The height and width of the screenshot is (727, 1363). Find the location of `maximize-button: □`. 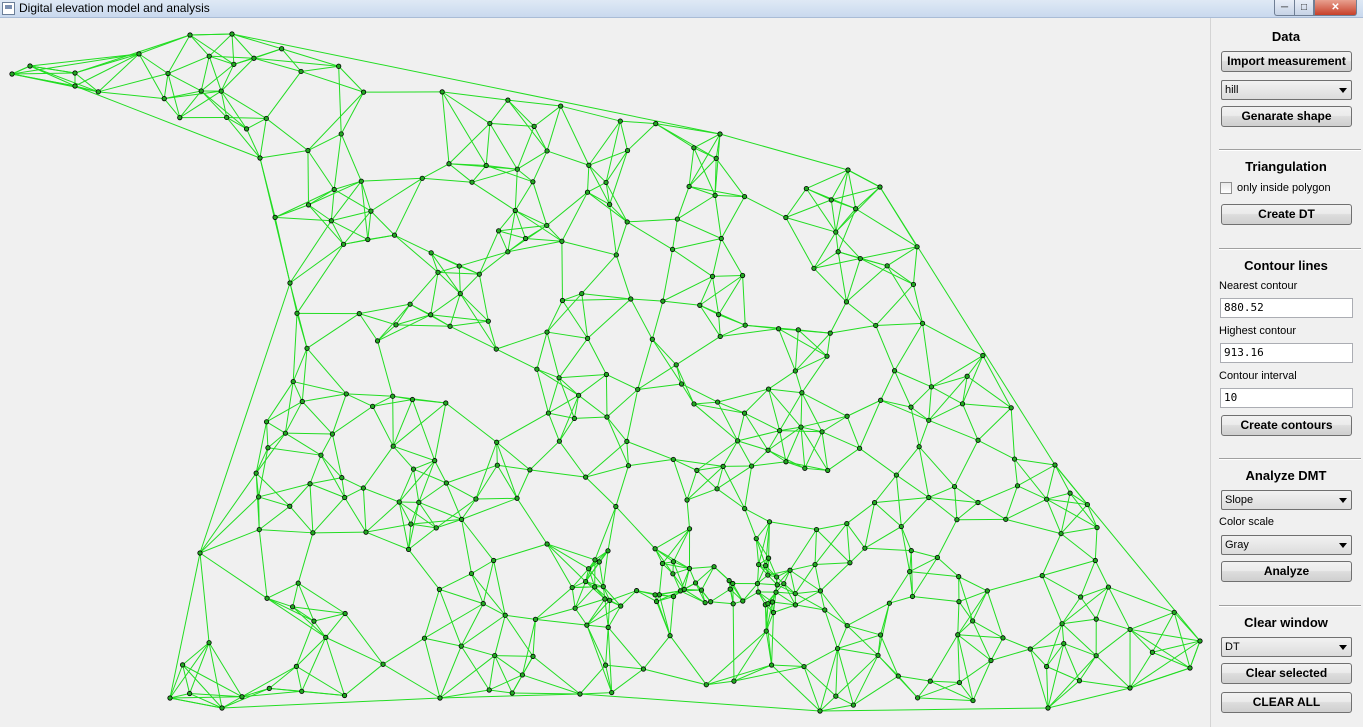

maximize-button: □ is located at coordinates (1304, 8).